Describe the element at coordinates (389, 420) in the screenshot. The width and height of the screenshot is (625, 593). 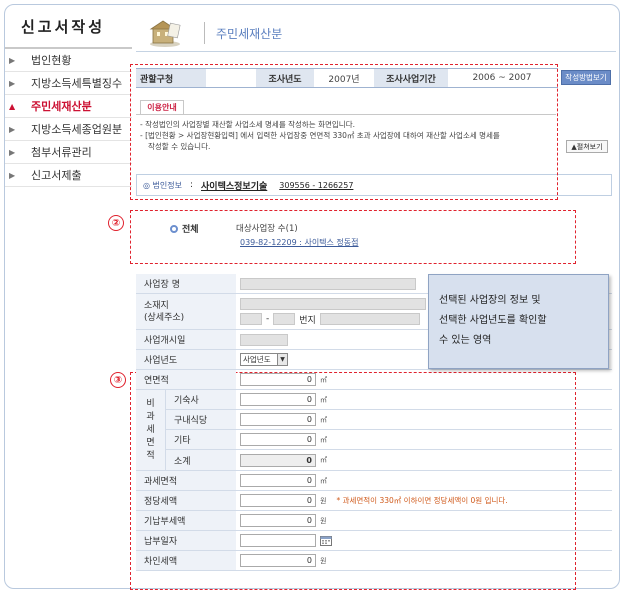
I see `form-row-cafeteria: 구내식당 0 ㎡` at that location.